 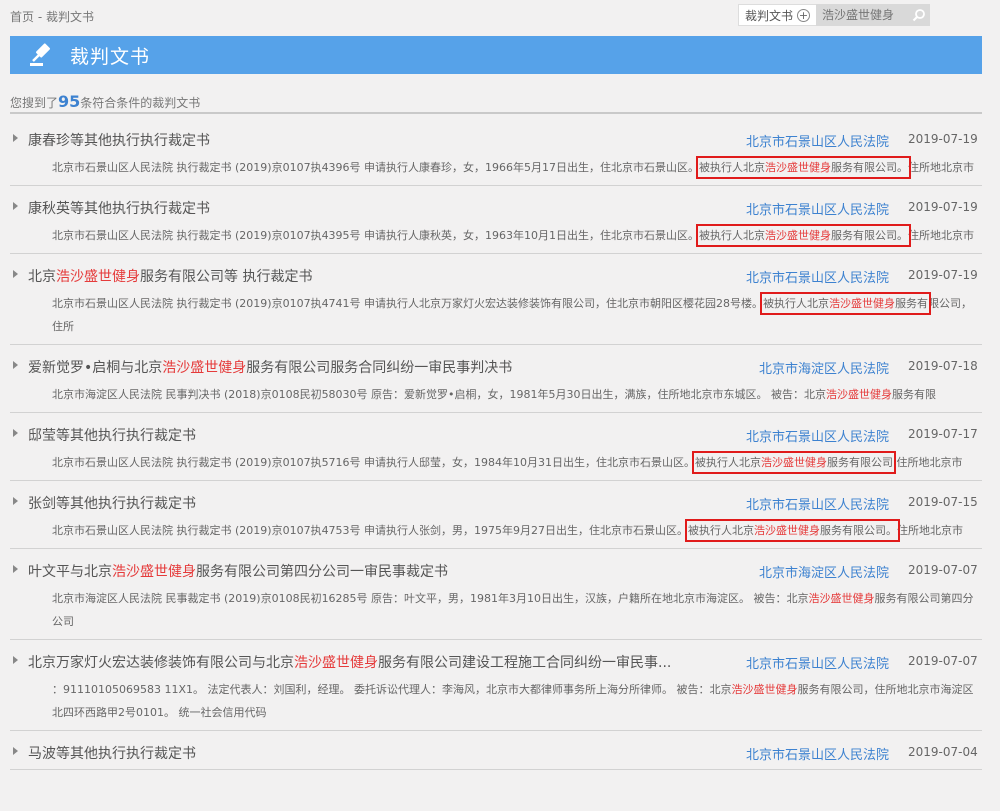 I want to click on document-title-link: 康春珍等其他执行执行裁定书, so click(x=119, y=140).